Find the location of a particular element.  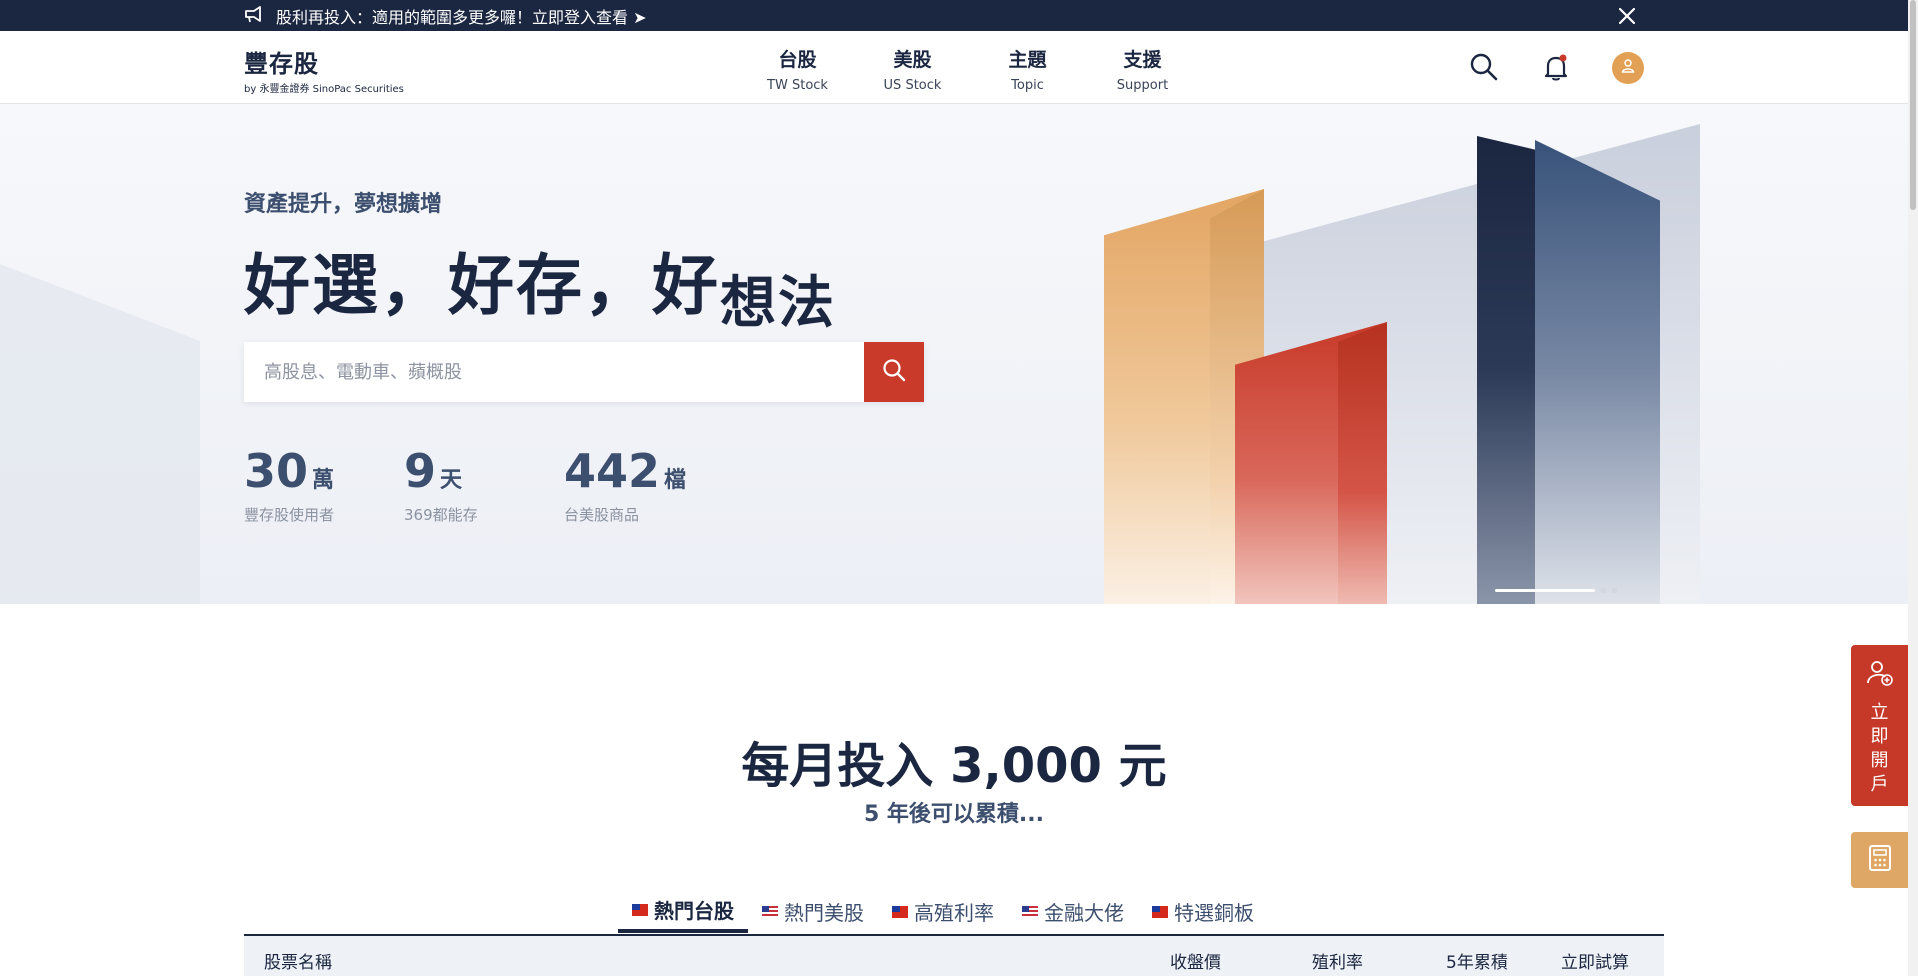

hero-headline: 好選，好存，好想法 is located at coordinates (540, 284).